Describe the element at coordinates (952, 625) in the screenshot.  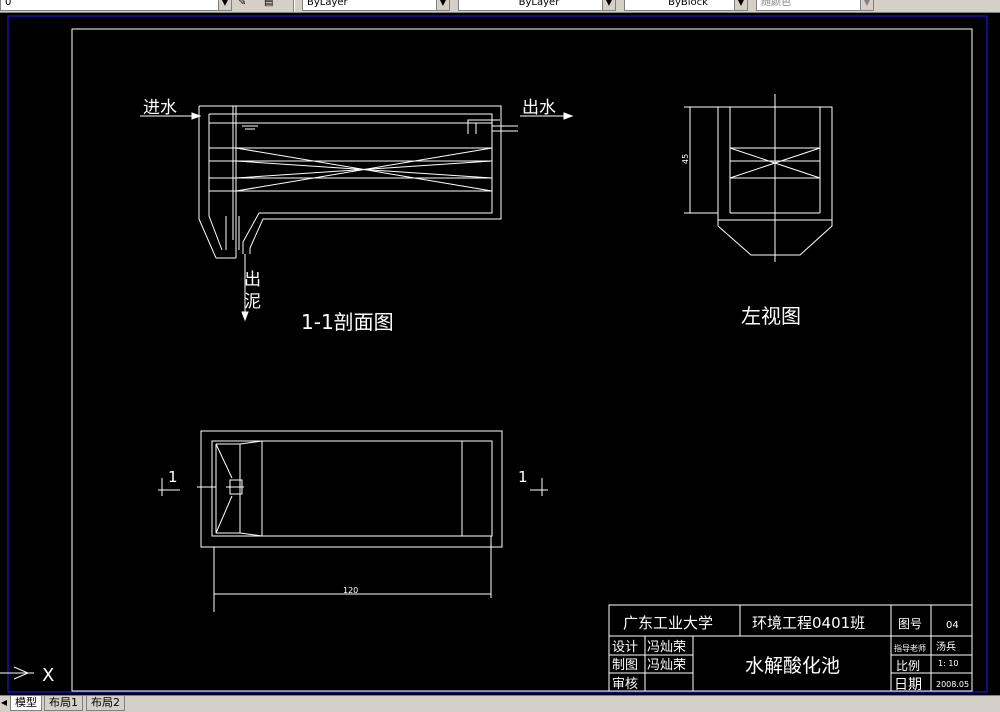
I see `drawing-no: 04` at that location.